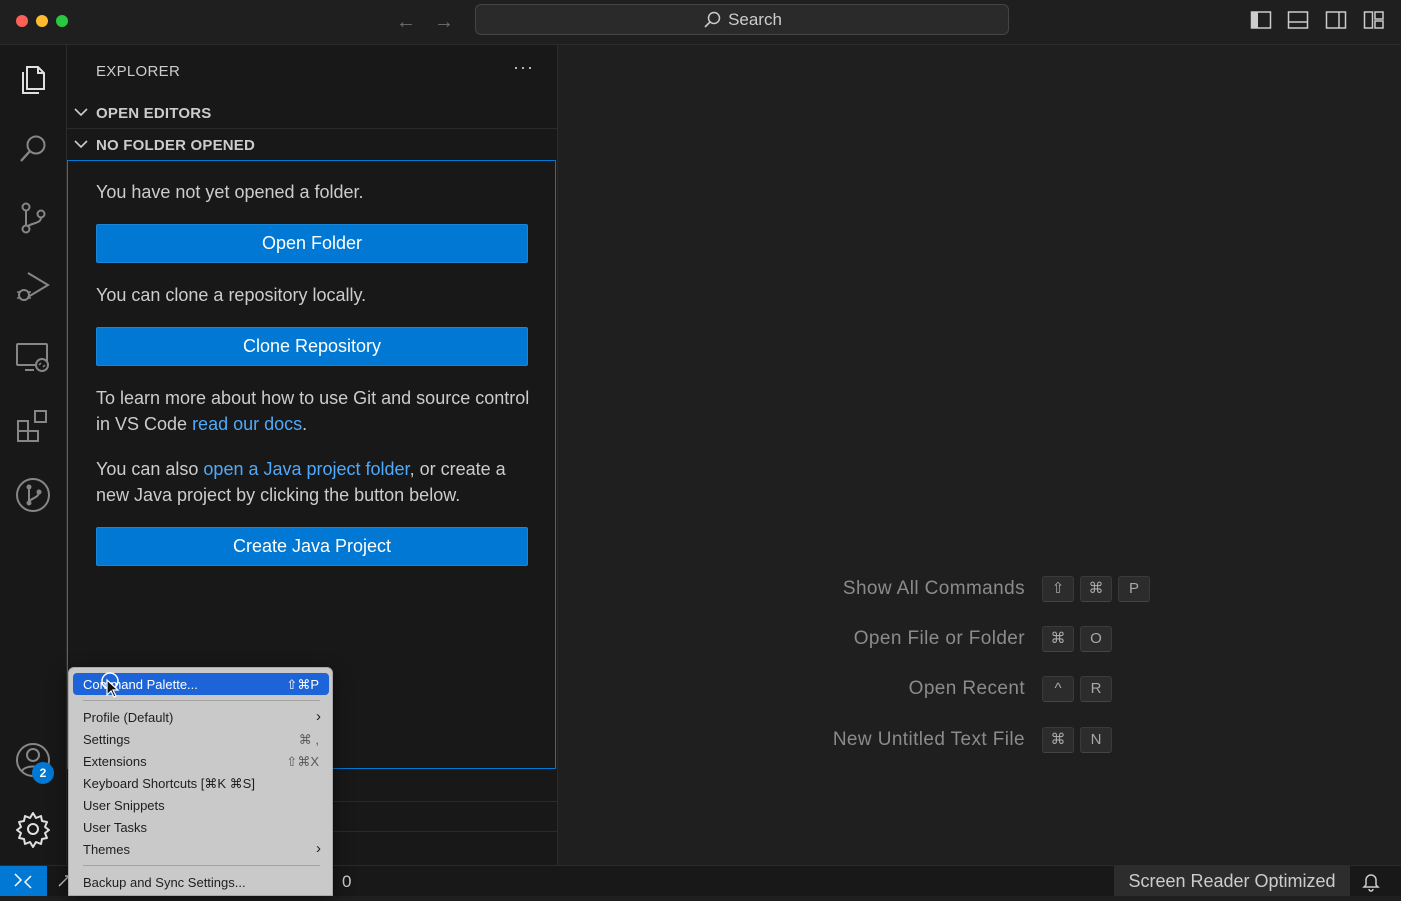 The image size is (1401, 901). What do you see at coordinates (928, 739) in the screenshot?
I see `hint-label: New Untitled Text File` at bounding box center [928, 739].